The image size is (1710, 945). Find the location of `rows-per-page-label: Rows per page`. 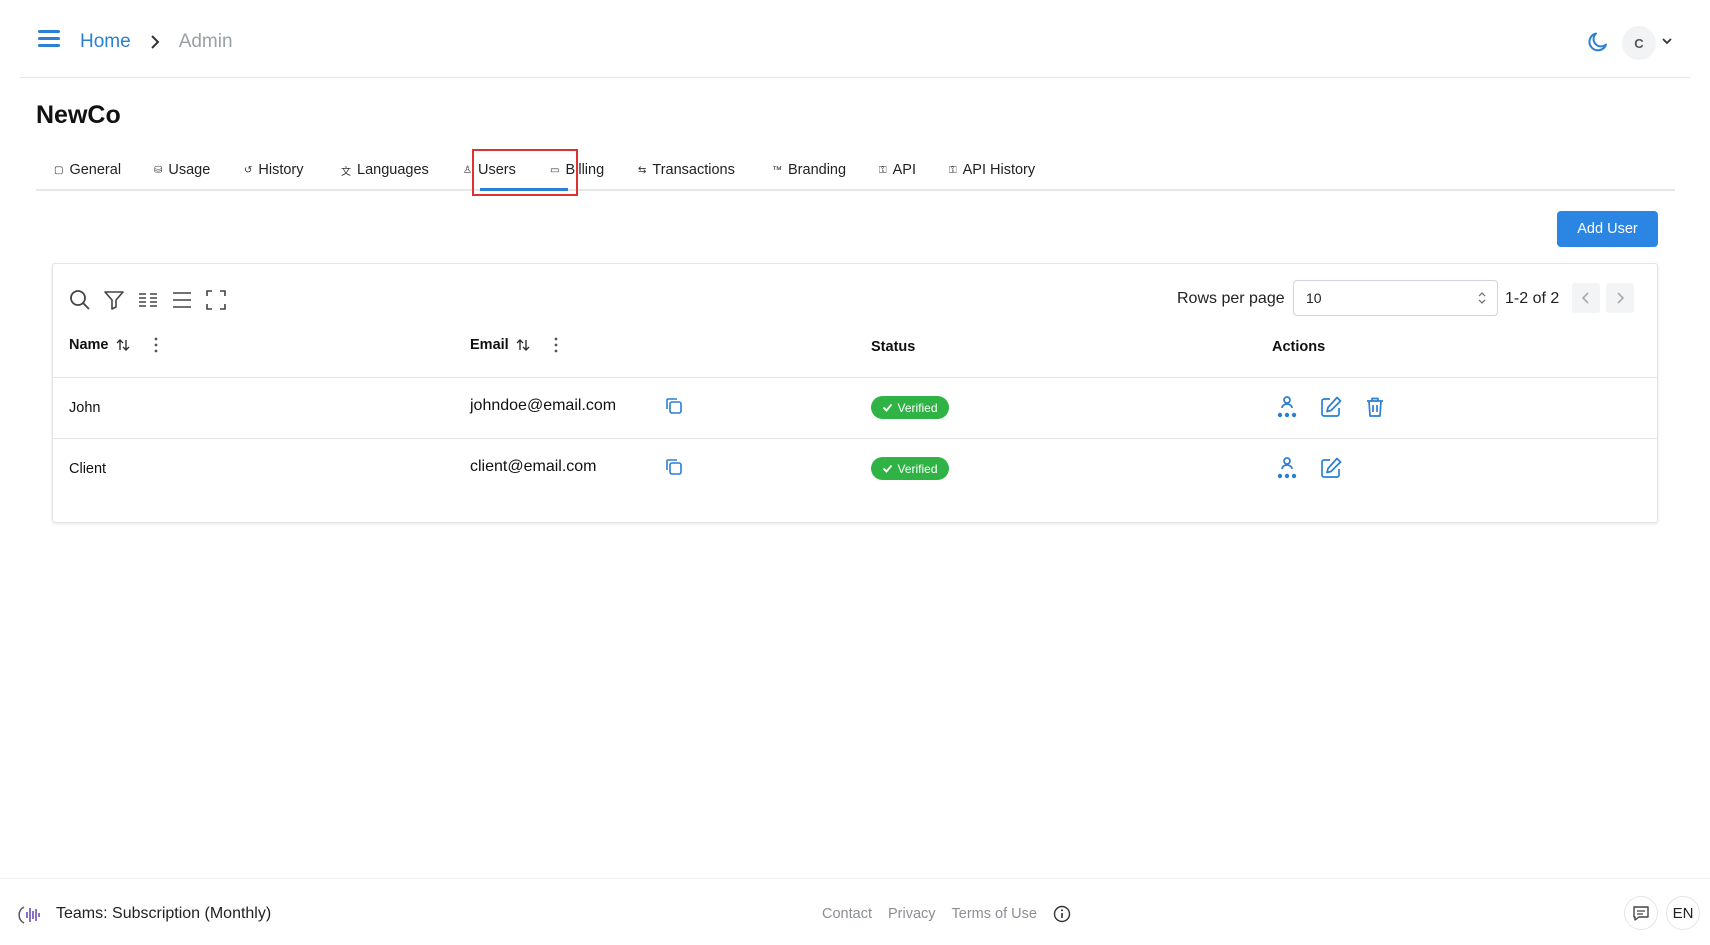

rows-per-page-label: Rows per page is located at coordinates (1231, 298).